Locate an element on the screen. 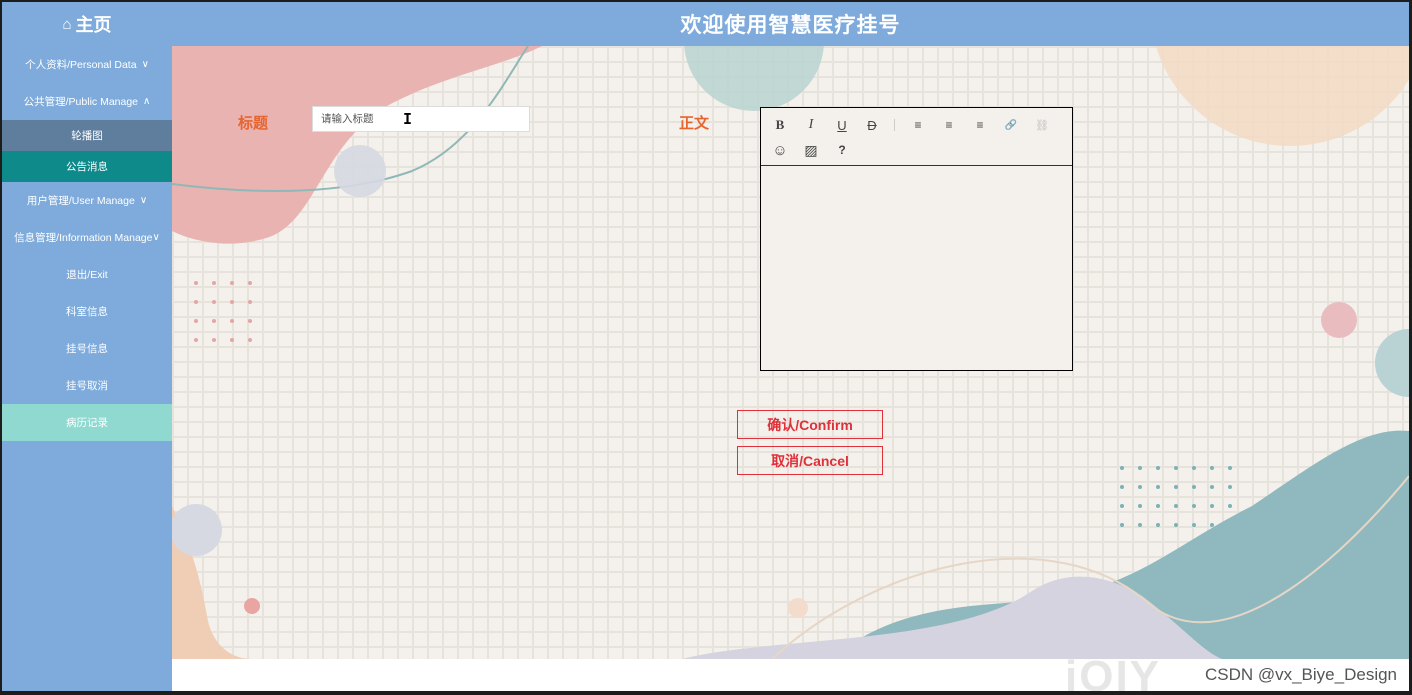 This screenshot has height=695, width=1412. editor-toolbar: B I U D ≡ ≡ ≡ 🔗 ⛓ ☺ ▨ ? is located at coordinates (916, 137).